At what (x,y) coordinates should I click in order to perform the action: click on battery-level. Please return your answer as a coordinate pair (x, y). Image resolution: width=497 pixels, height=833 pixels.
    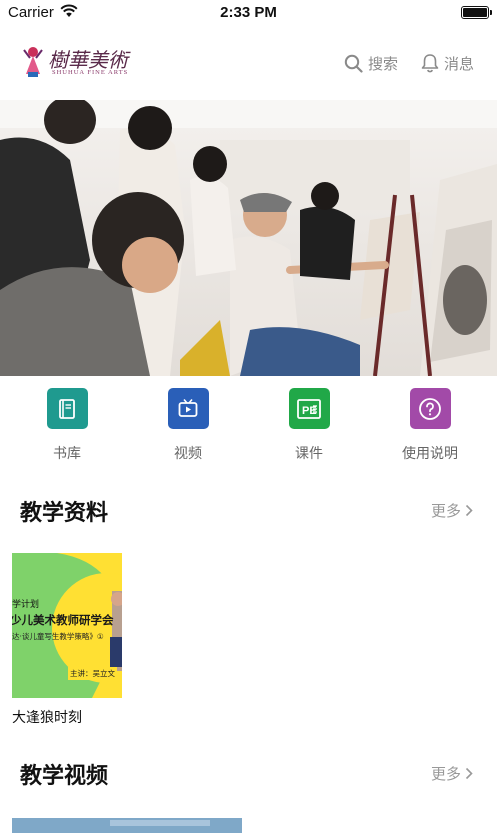
    Looking at the image, I should click on (475, 12).